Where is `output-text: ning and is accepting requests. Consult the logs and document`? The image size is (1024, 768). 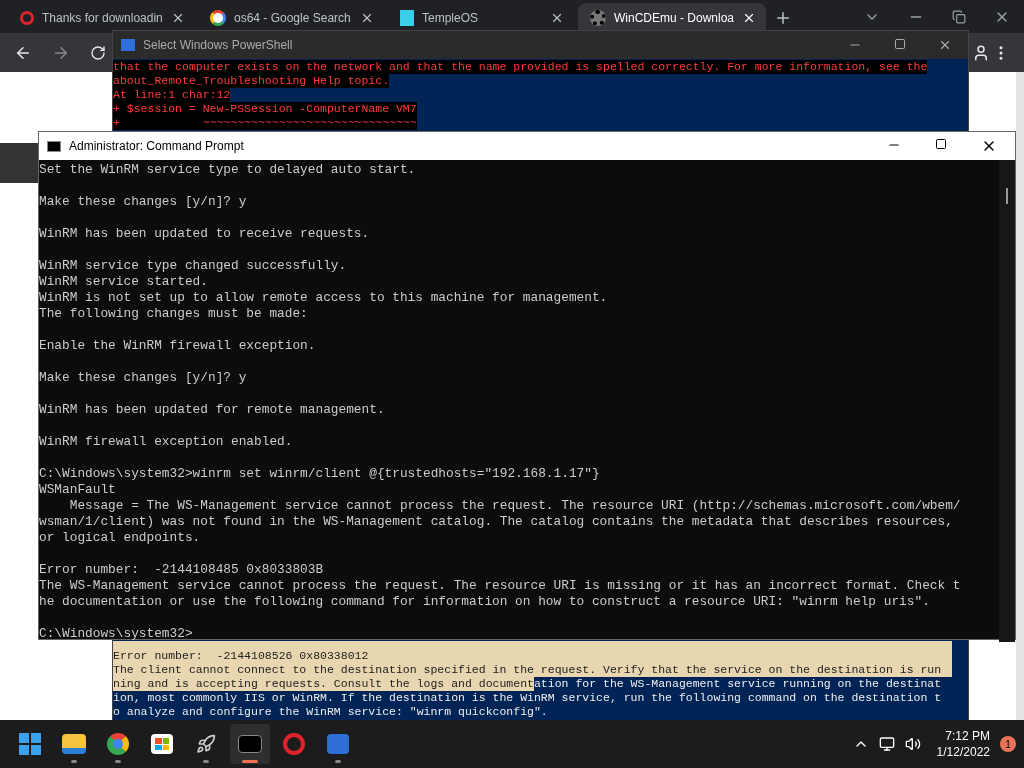 output-text: ning and is accepting requests. Consult the logs and document is located at coordinates (323, 684).